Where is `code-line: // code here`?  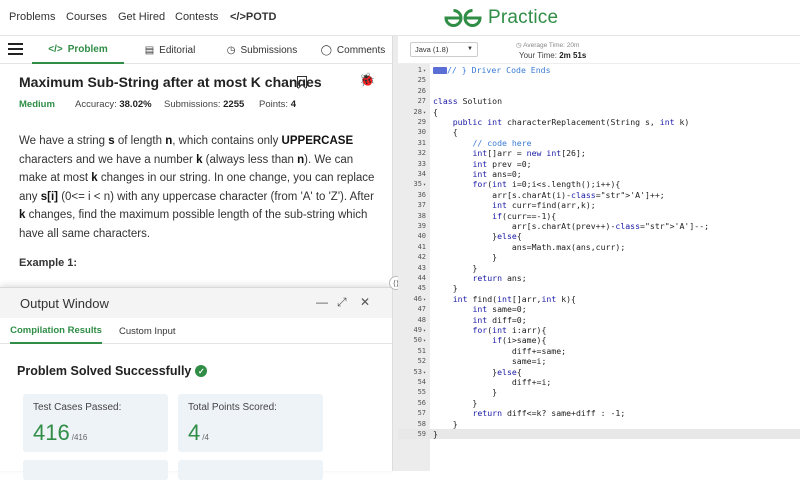 code-line: // code here is located at coordinates (482, 143).